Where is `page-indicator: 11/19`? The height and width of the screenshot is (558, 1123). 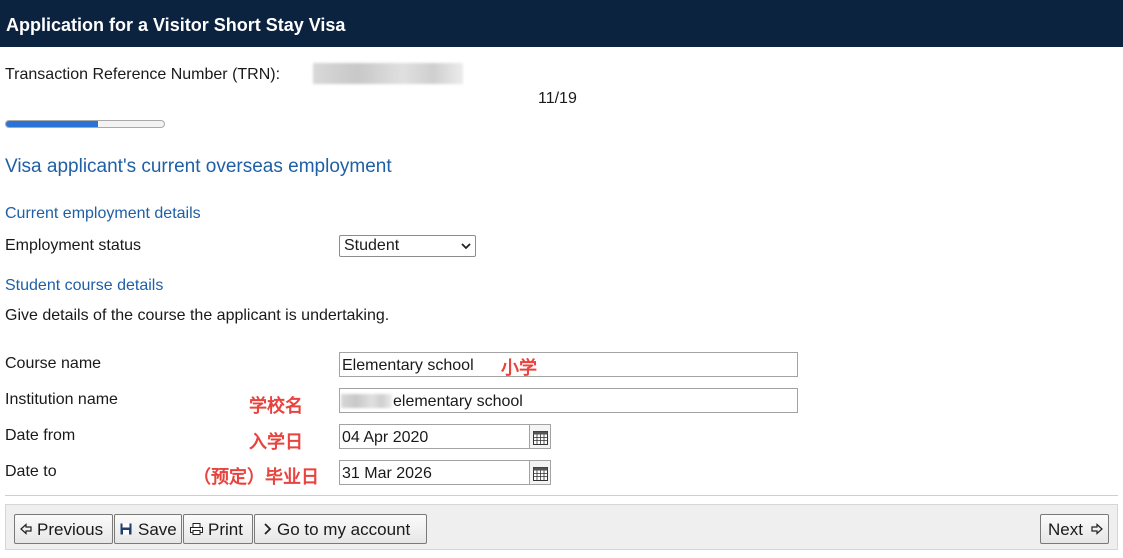 page-indicator: 11/19 is located at coordinates (557, 98).